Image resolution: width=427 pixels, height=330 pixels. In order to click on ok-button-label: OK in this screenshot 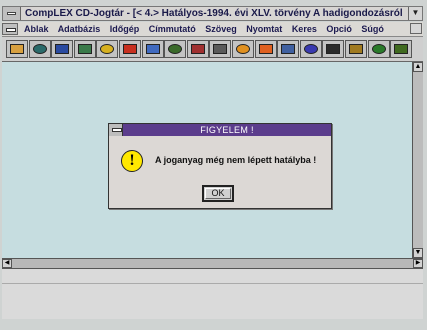, I will do `click(218, 193)`.